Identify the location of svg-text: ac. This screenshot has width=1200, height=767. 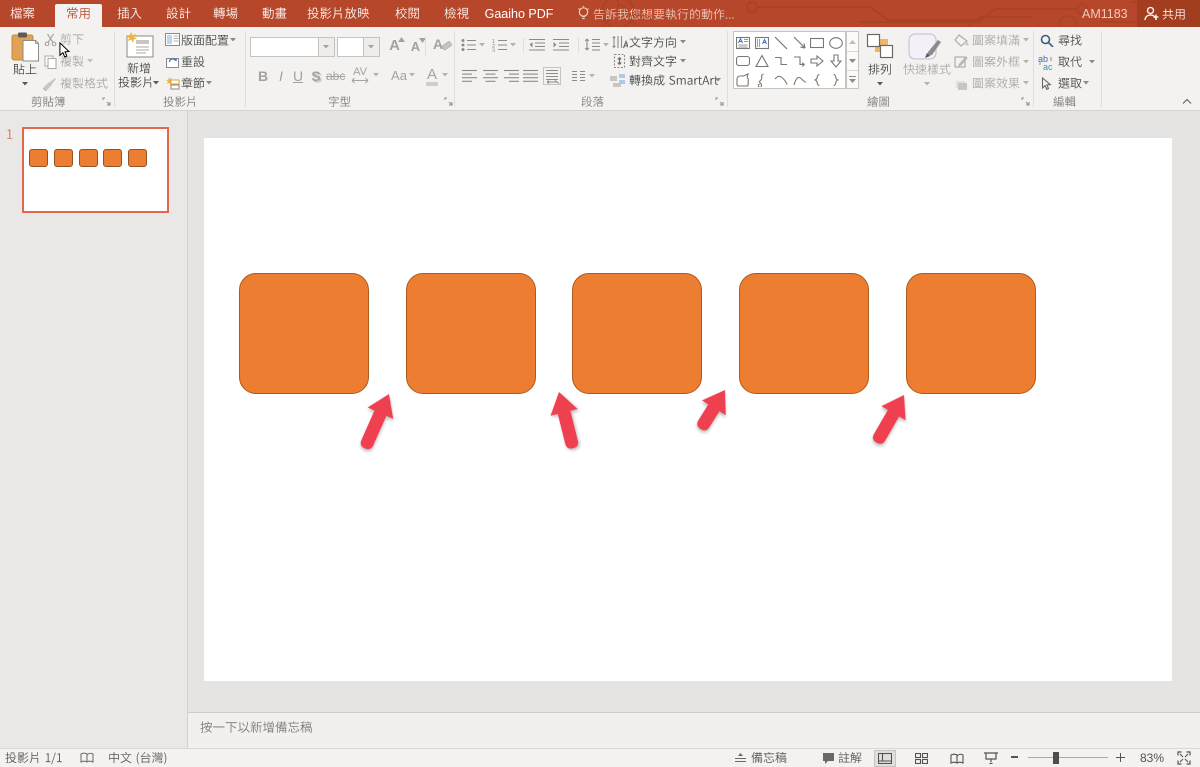
(1048, 66).